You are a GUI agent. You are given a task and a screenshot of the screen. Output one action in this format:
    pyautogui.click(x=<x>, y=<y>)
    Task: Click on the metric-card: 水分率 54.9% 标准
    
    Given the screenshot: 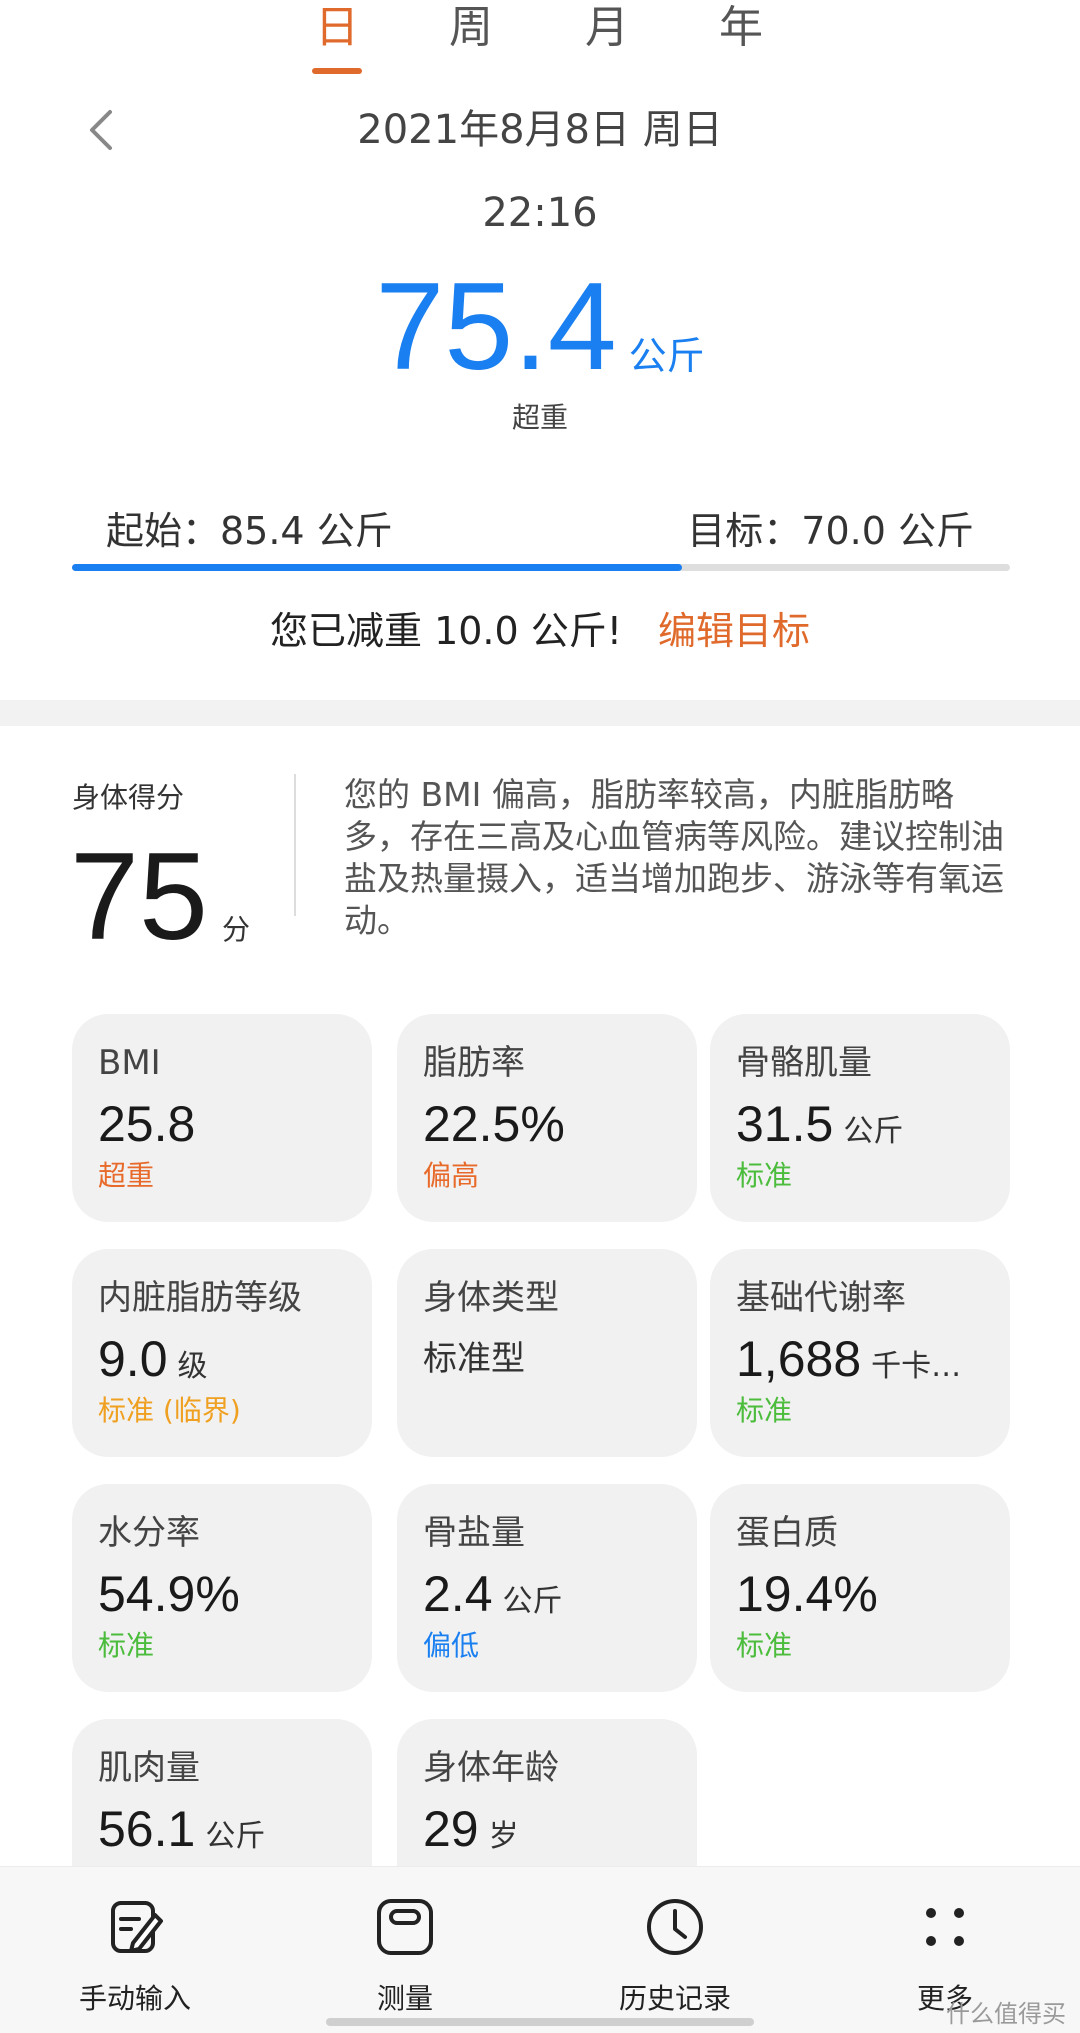 What is the action you would take?
    pyautogui.click(x=222, y=1588)
    